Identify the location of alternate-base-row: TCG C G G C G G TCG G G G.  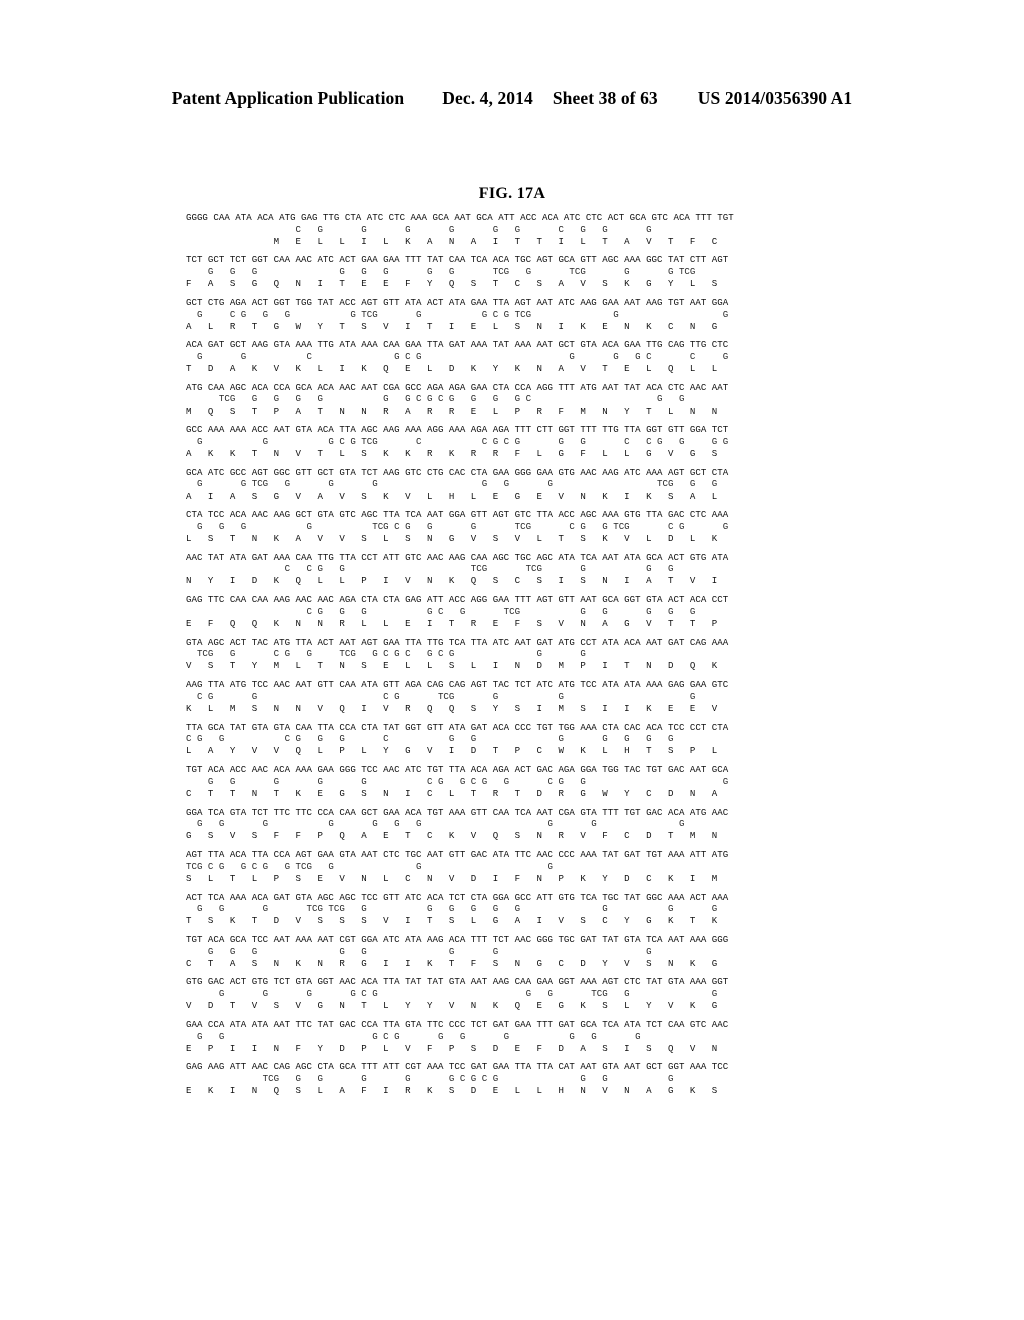
(369, 866).